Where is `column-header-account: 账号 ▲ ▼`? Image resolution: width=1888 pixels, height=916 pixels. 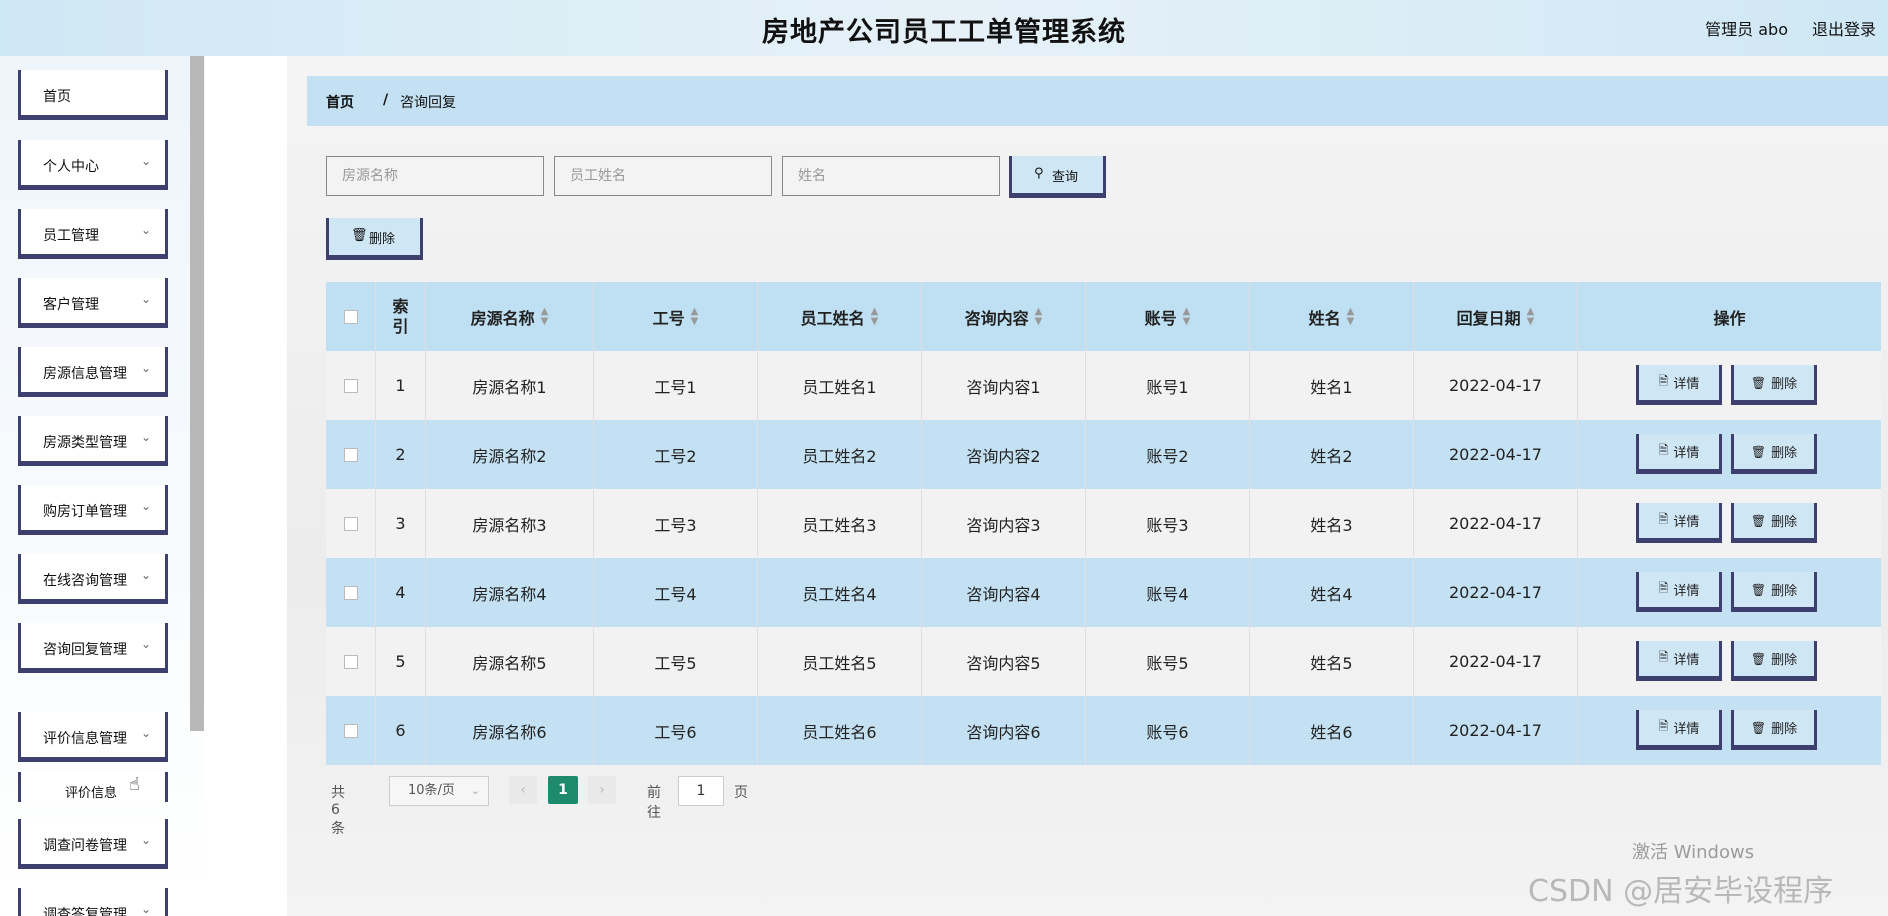 column-header-account: 账号 ▲ ▼ is located at coordinates (1168, 316).